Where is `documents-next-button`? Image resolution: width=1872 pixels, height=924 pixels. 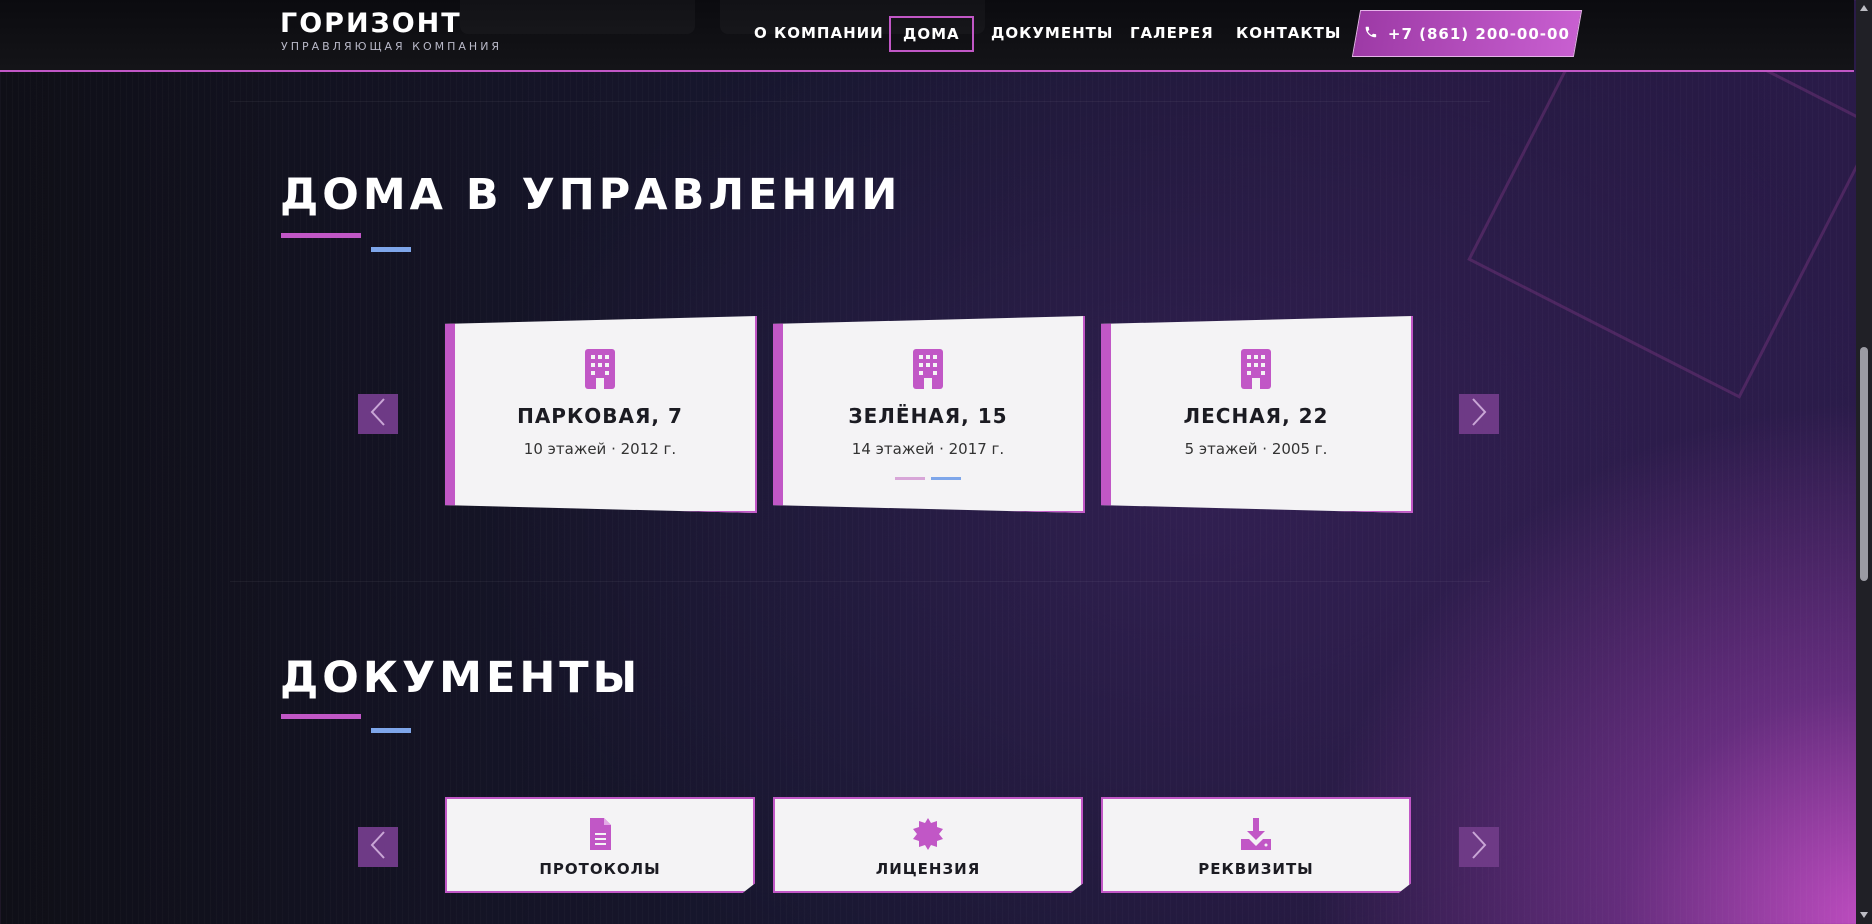 documents-next-button is located at coordinates (1479, 847).